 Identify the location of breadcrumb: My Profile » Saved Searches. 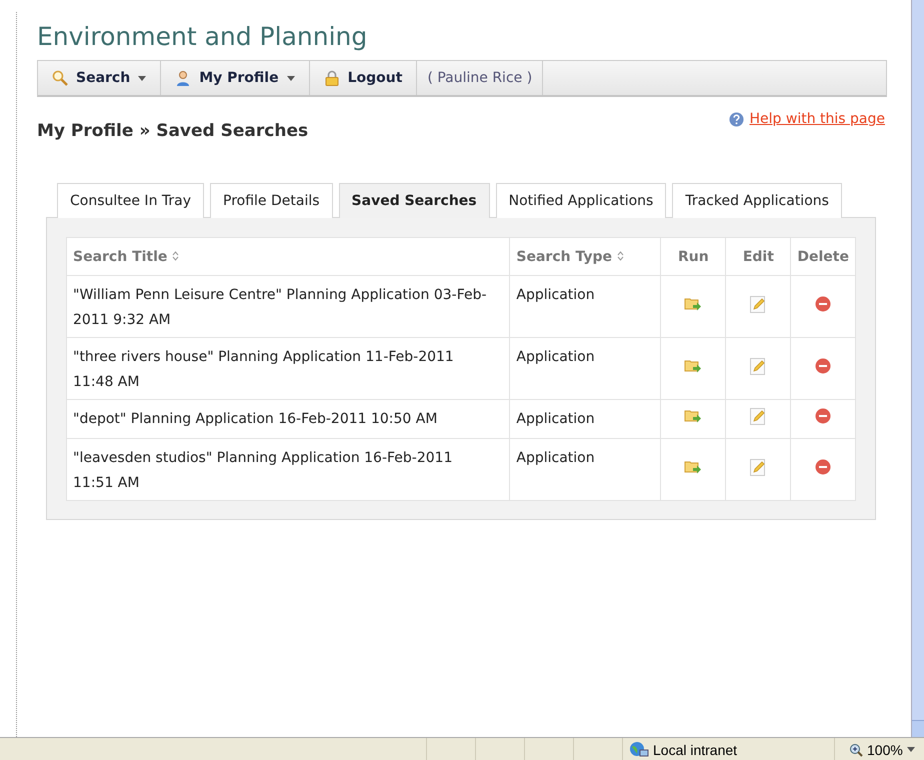
(172, 131).